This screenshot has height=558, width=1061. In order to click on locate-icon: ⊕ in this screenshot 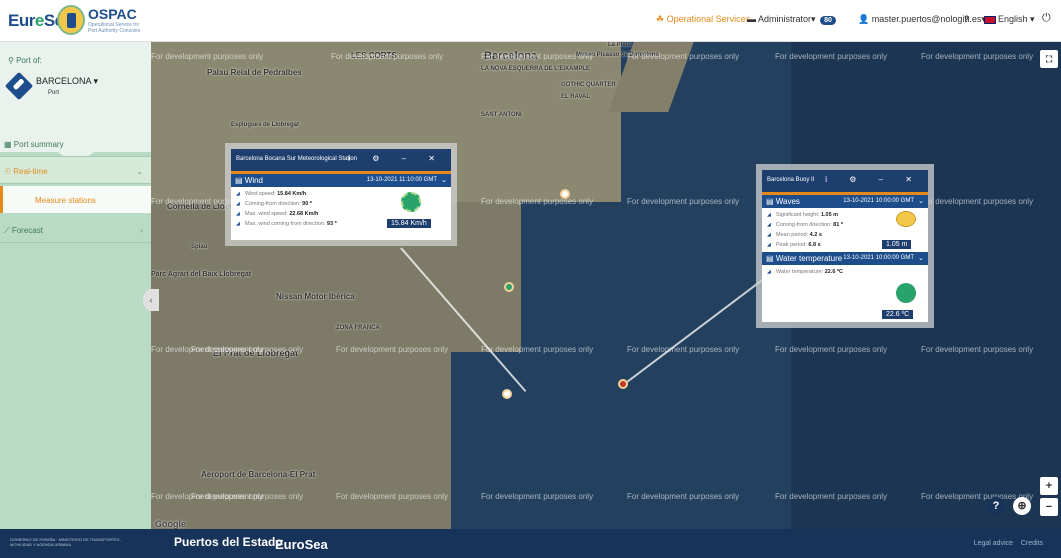, I will do `click(1022, 506)`.